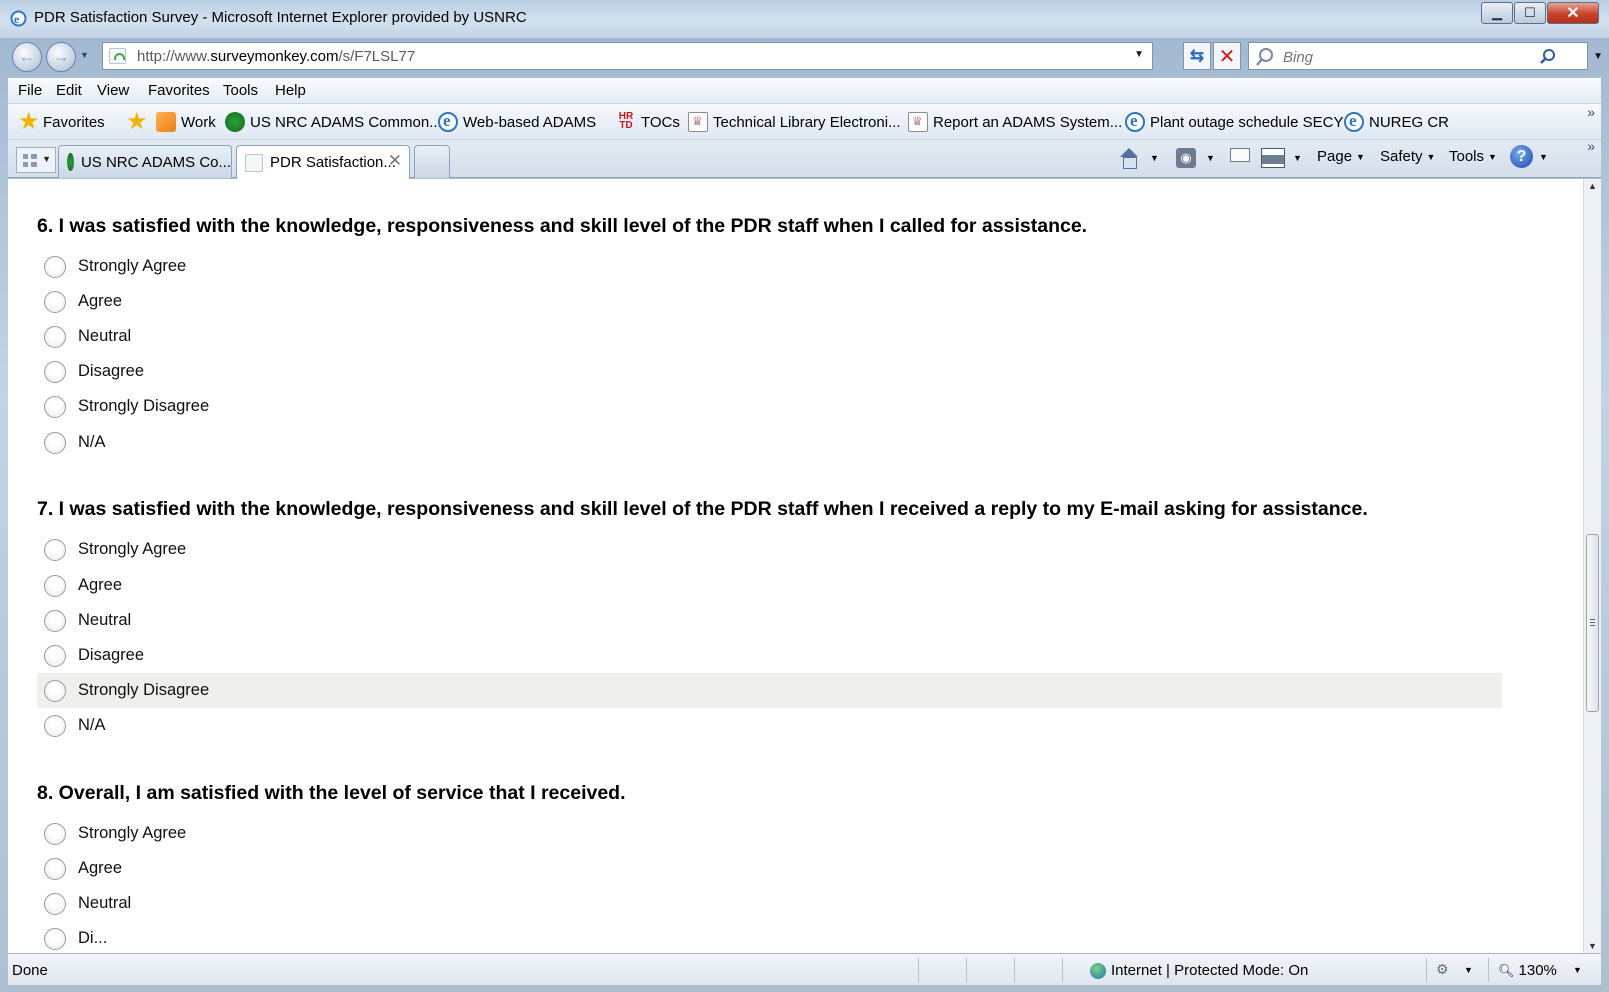  I want to click on favorites-button: ★ Favorites, so click(61, 122).